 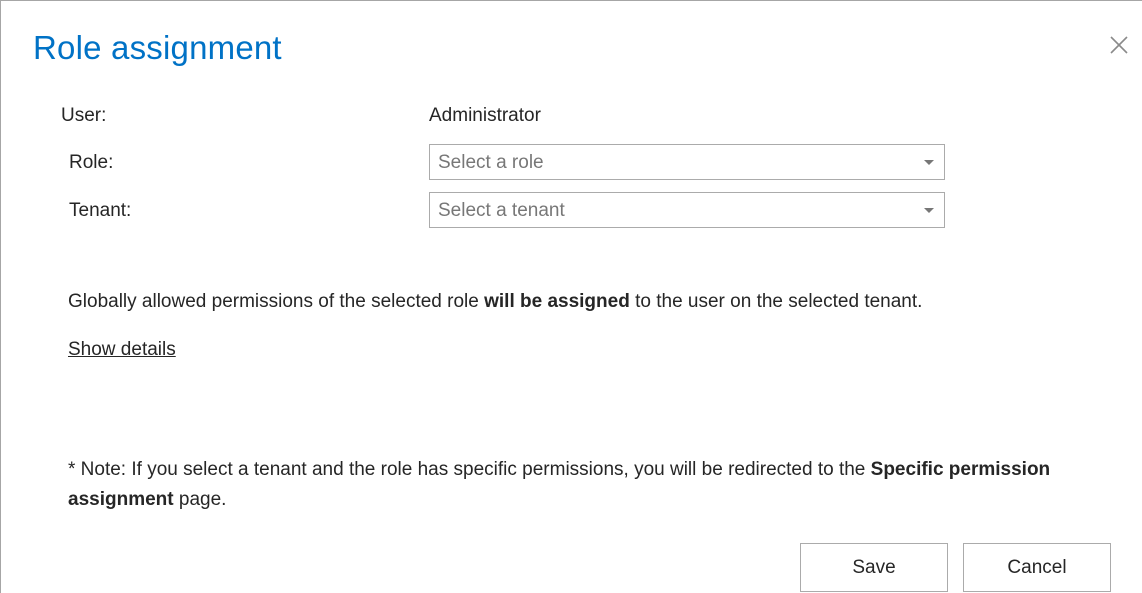 What do you see at coordinates (84, 115) in the screenshot?
I see `user-label: User:` at bounding box center [84, 115].